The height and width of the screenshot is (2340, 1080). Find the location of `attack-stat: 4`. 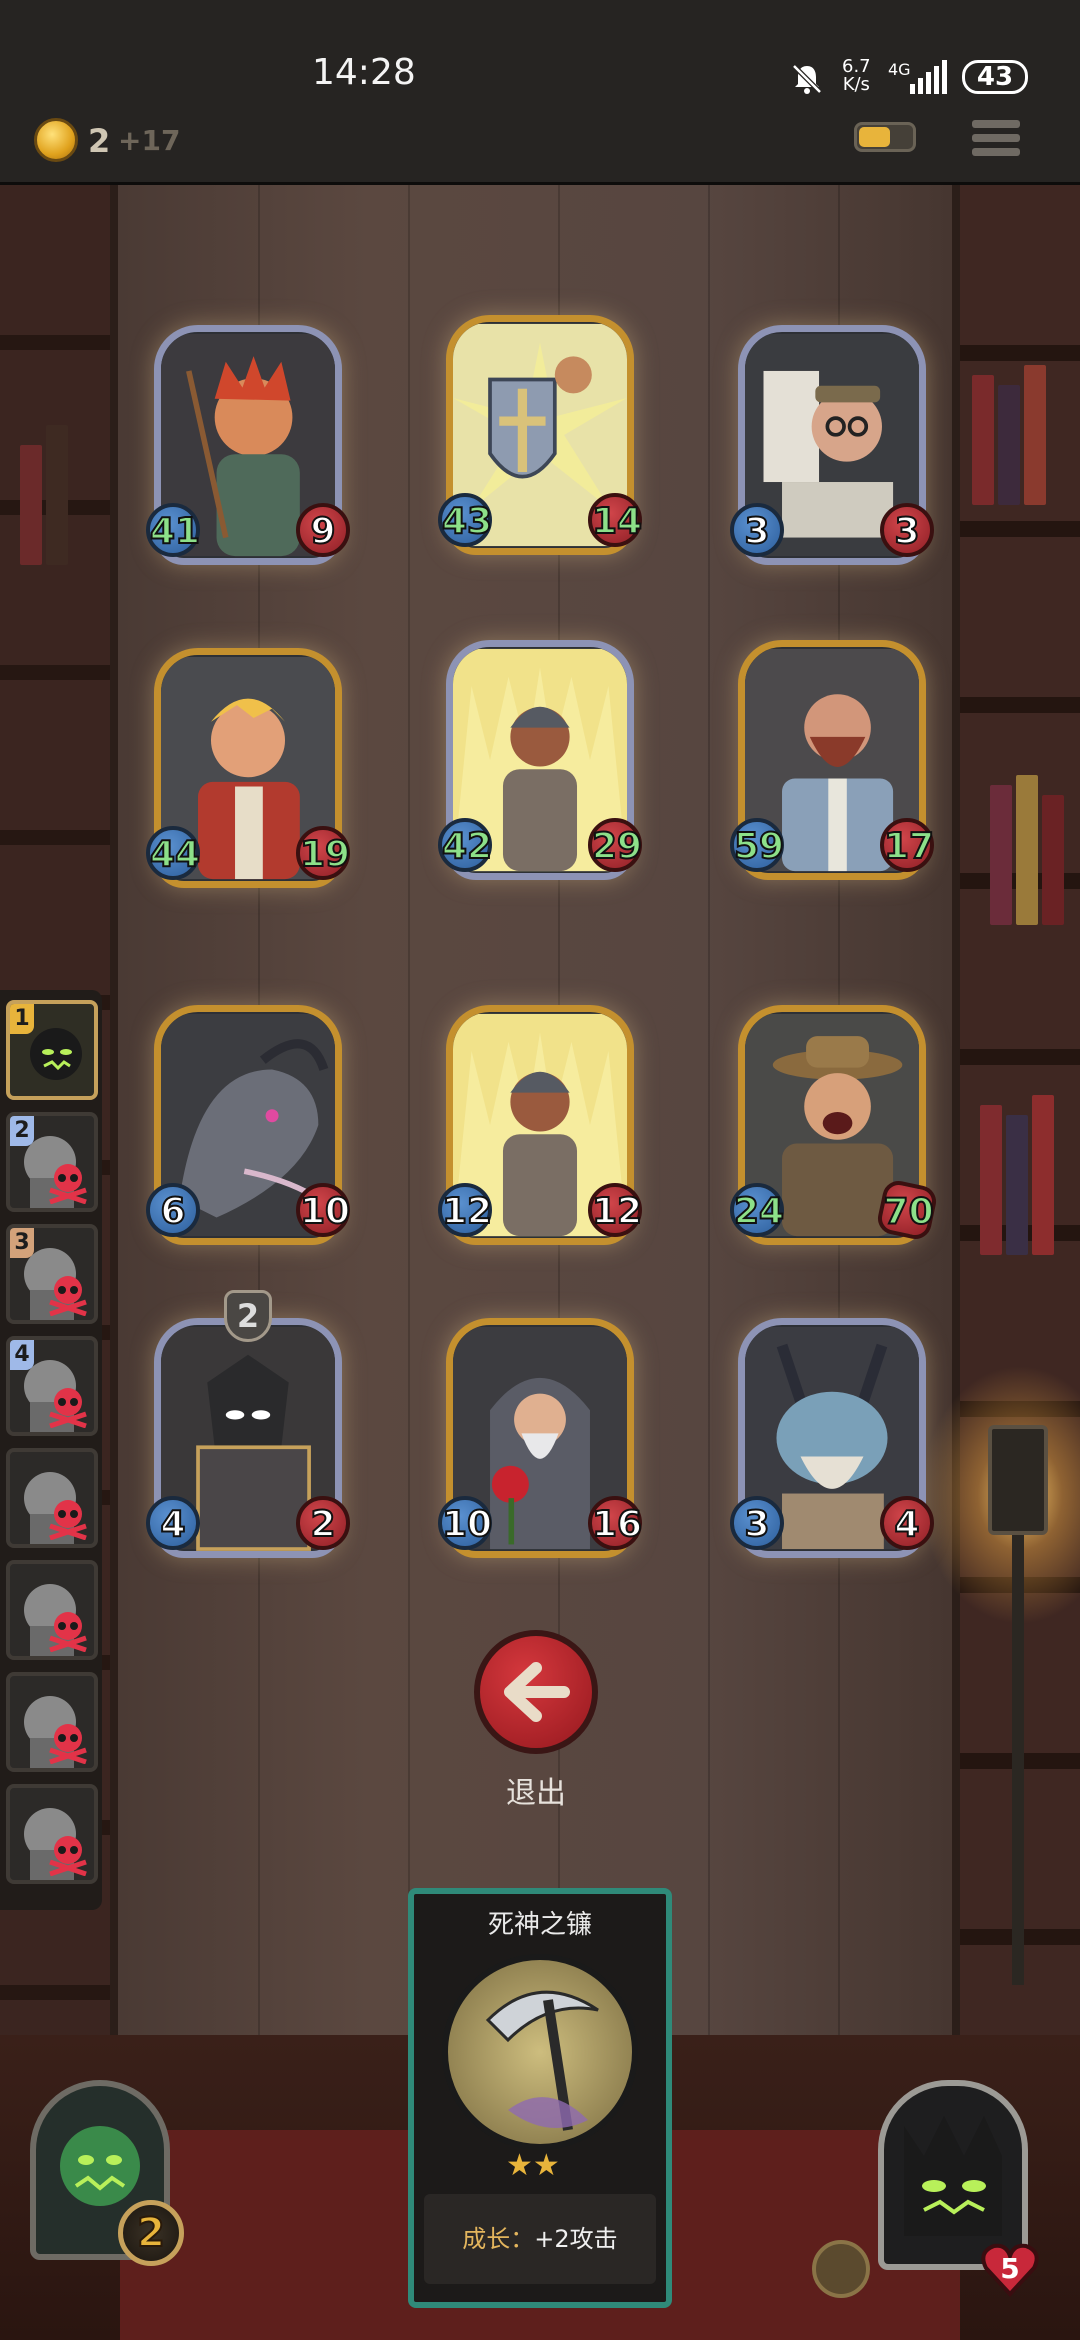

attack-stat: 4 is located at coordinates (173, 1523).